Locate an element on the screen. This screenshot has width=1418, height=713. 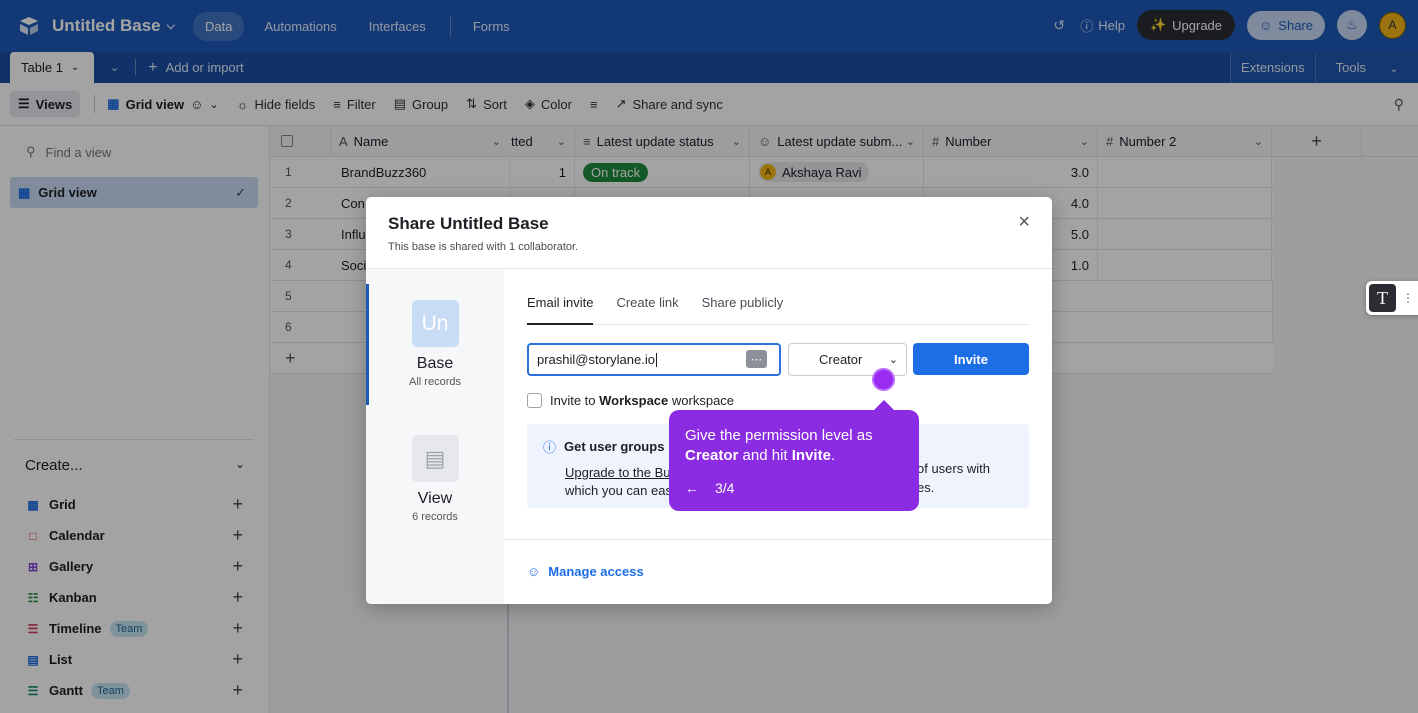
checkbox is located at coordinates (534, 400).